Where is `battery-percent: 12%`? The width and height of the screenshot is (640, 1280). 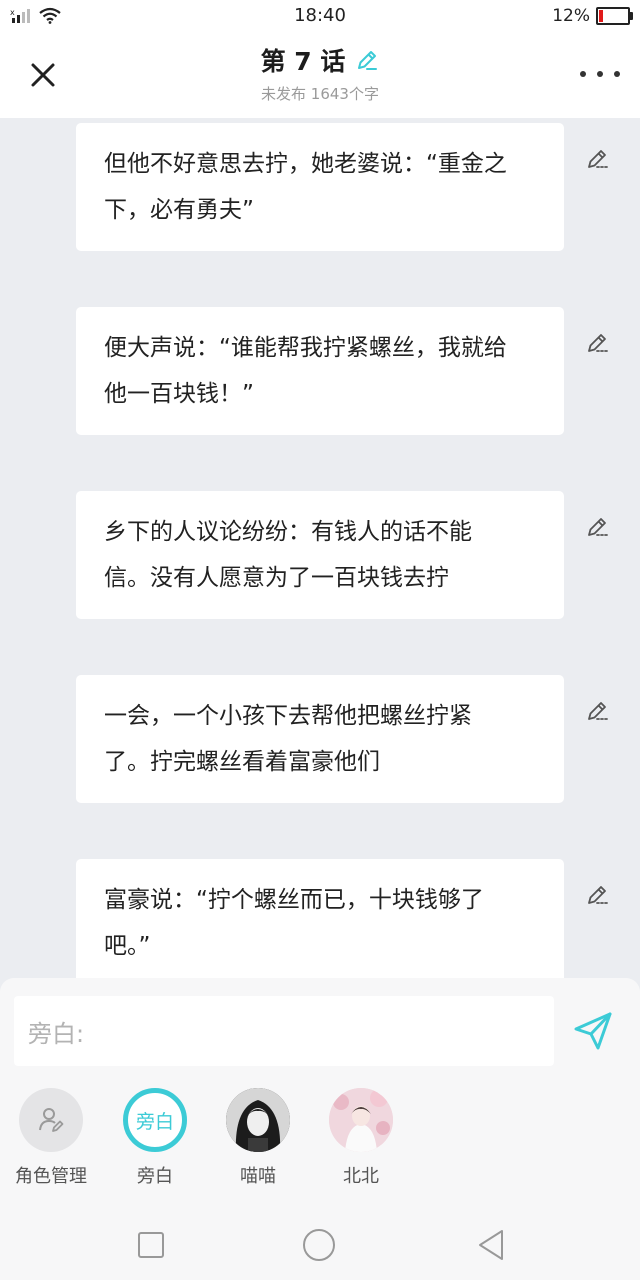
battery-percent: 12% is located at coordinates (571, 16).